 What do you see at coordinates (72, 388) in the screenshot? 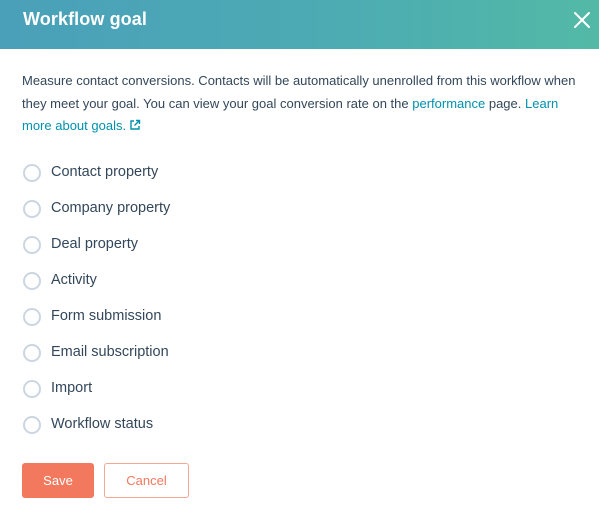
I see `option-label: Import` at bounding box center [72, 388].